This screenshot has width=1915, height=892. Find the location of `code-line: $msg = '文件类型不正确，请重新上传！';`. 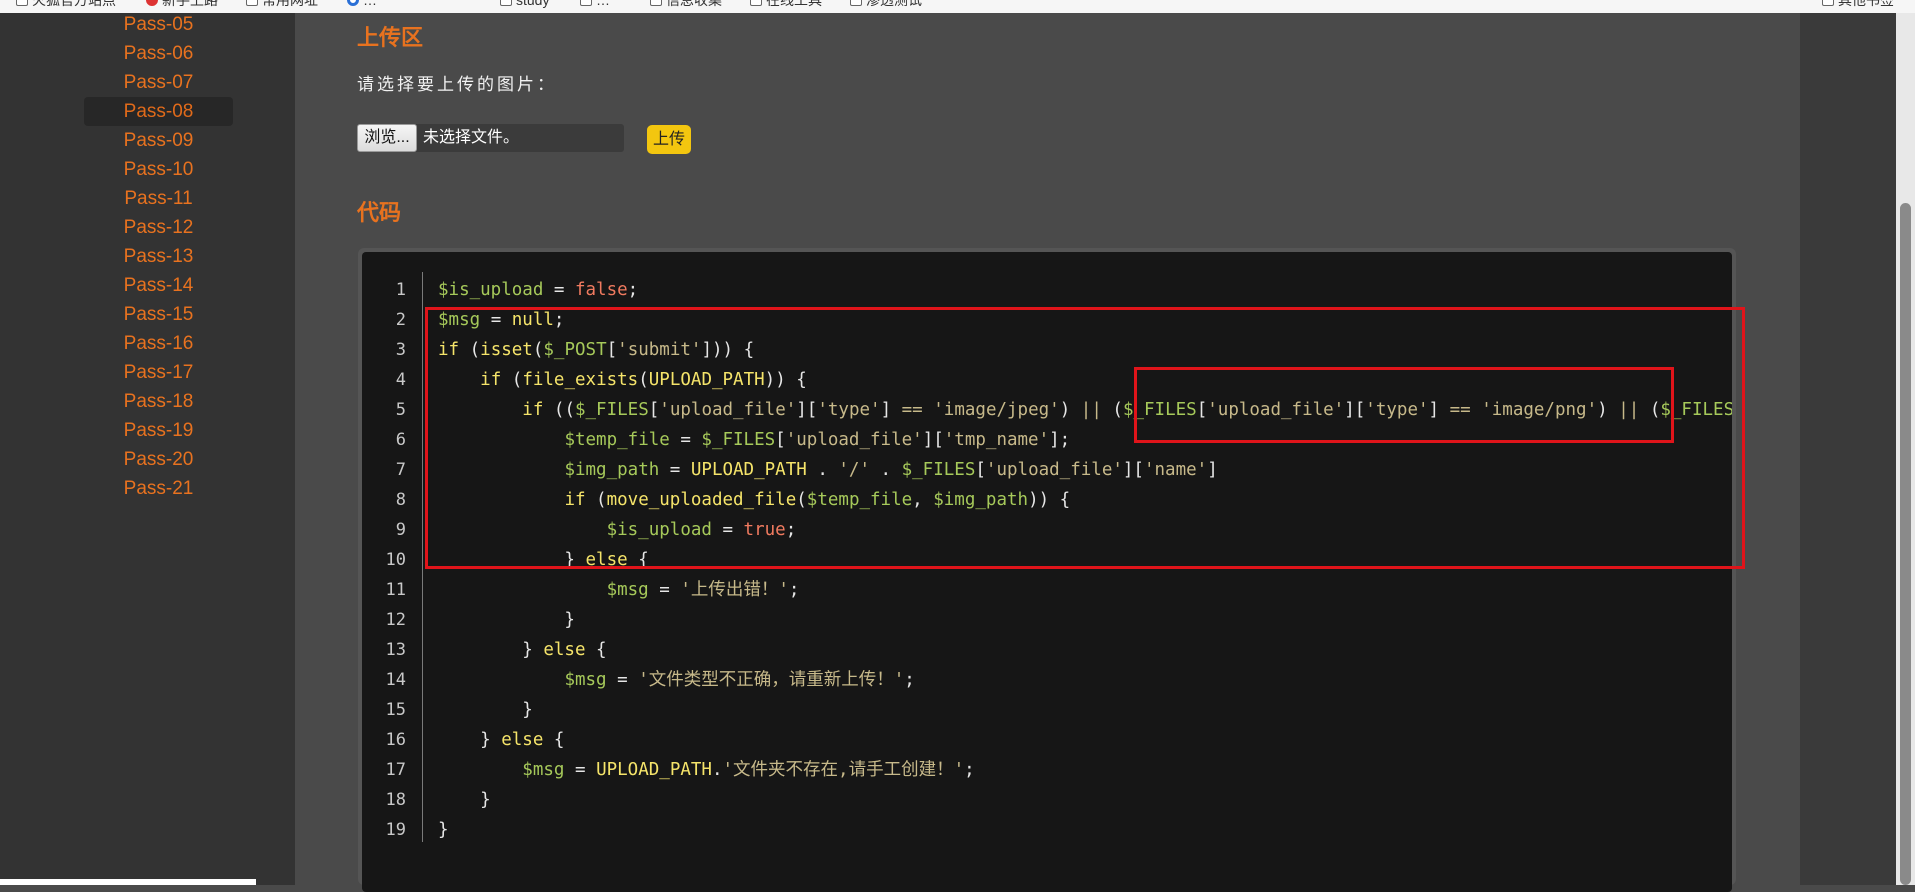

code-line: $msg = '文件类型不正确，请重新上传！'; is located at coordinates (739, 680).